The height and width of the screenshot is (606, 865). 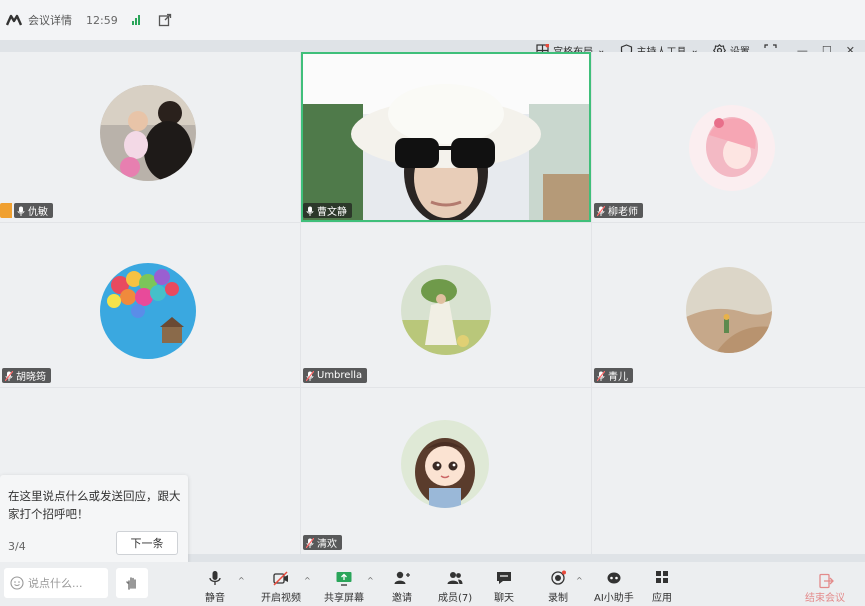 I want to click on raise-hand-icon, so click(x=131, y=583).